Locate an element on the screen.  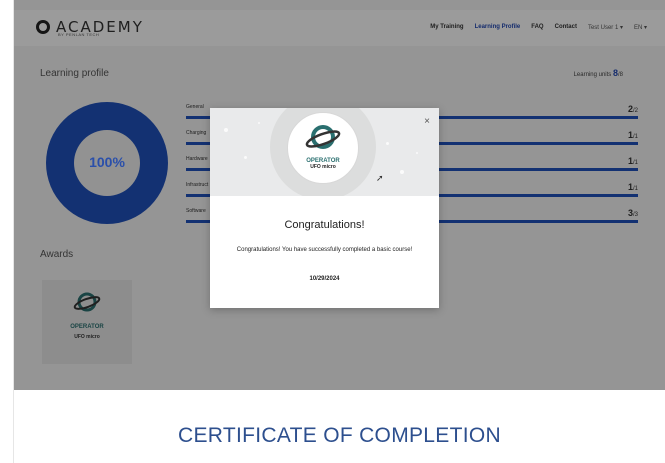
progress-percent: 100% is located at coordinates (107, 162).